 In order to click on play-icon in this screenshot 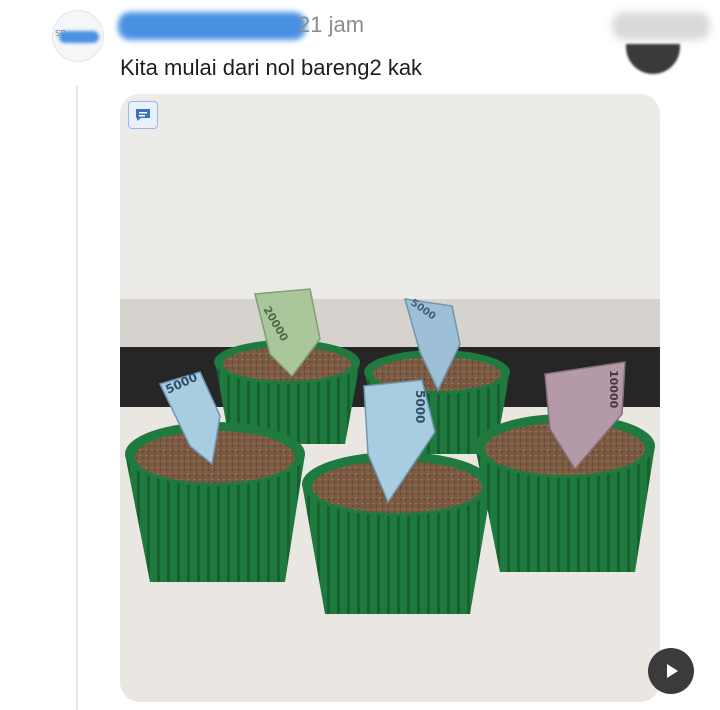, I will do `click(671, 671)`.